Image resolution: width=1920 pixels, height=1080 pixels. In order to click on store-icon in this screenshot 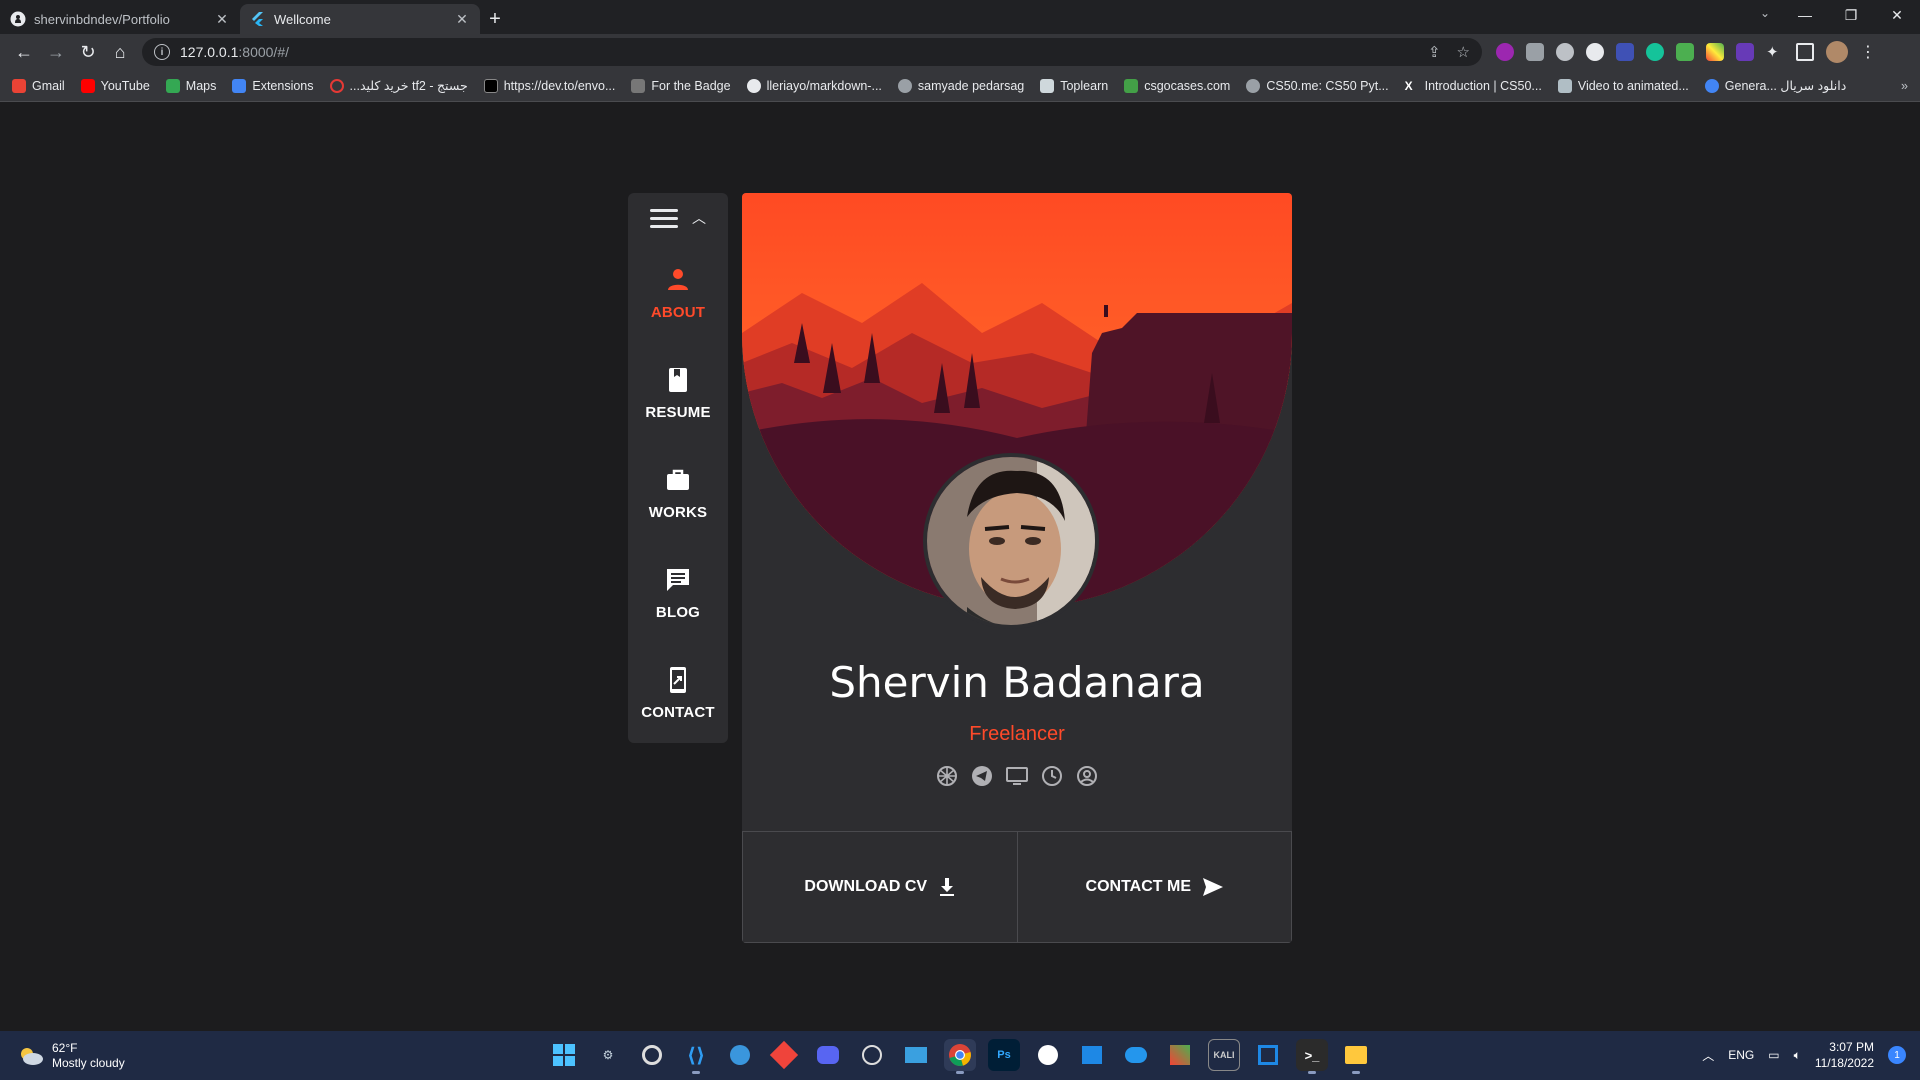, I will do `click(1092, 1055)`.